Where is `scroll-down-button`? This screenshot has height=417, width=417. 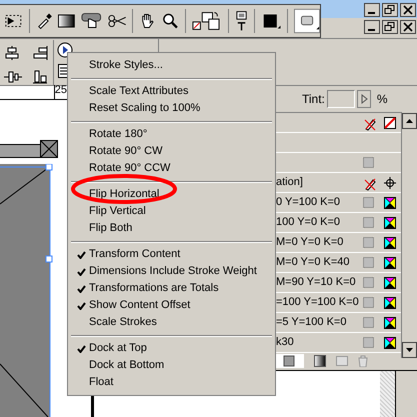
scroll-down-button is located at coordinates (409, 350).